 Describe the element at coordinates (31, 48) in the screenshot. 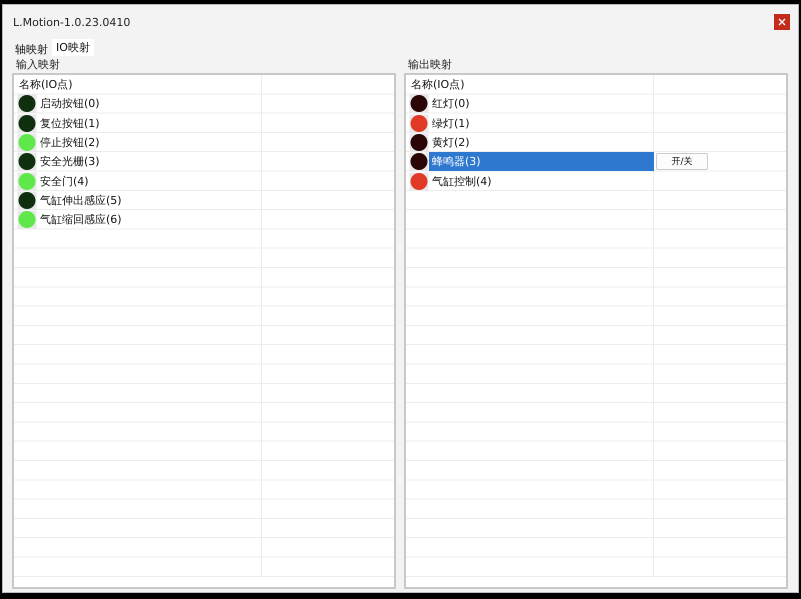

I see `tab: 轴映射` at that location.